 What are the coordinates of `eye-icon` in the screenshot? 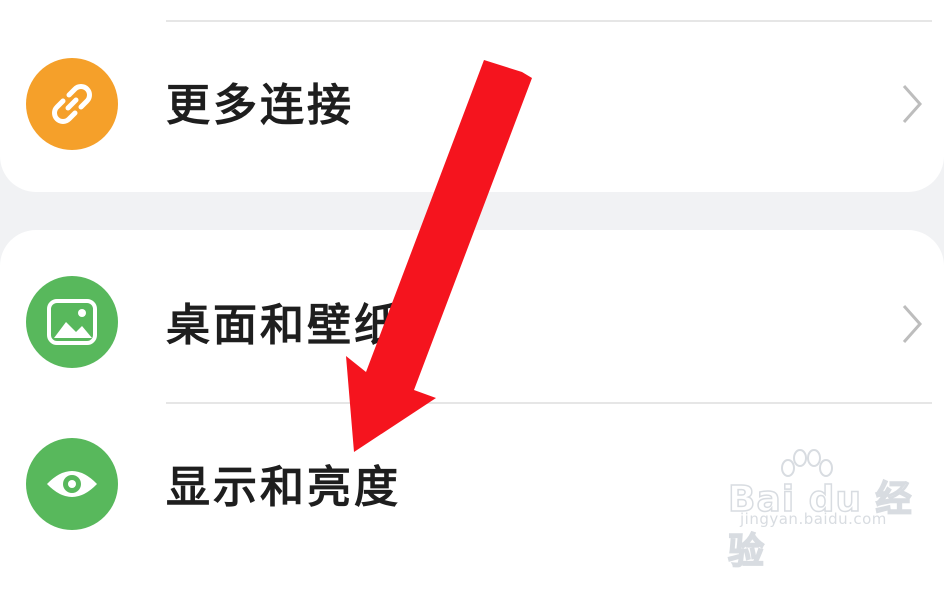 It's located at (72, 484).